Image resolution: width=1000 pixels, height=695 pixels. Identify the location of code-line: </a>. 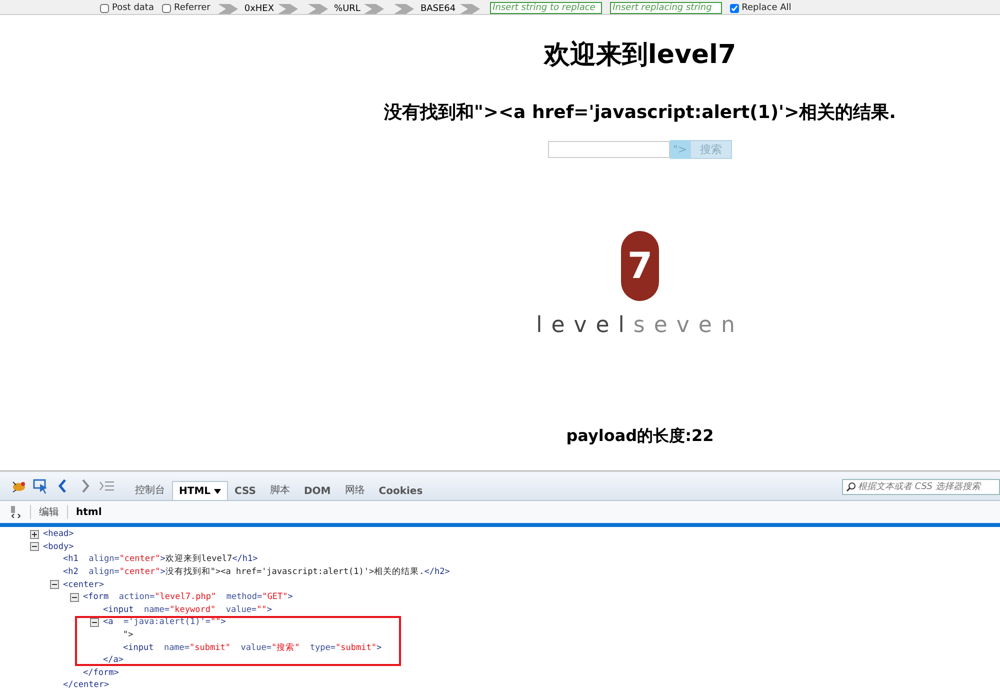
(113, 660).